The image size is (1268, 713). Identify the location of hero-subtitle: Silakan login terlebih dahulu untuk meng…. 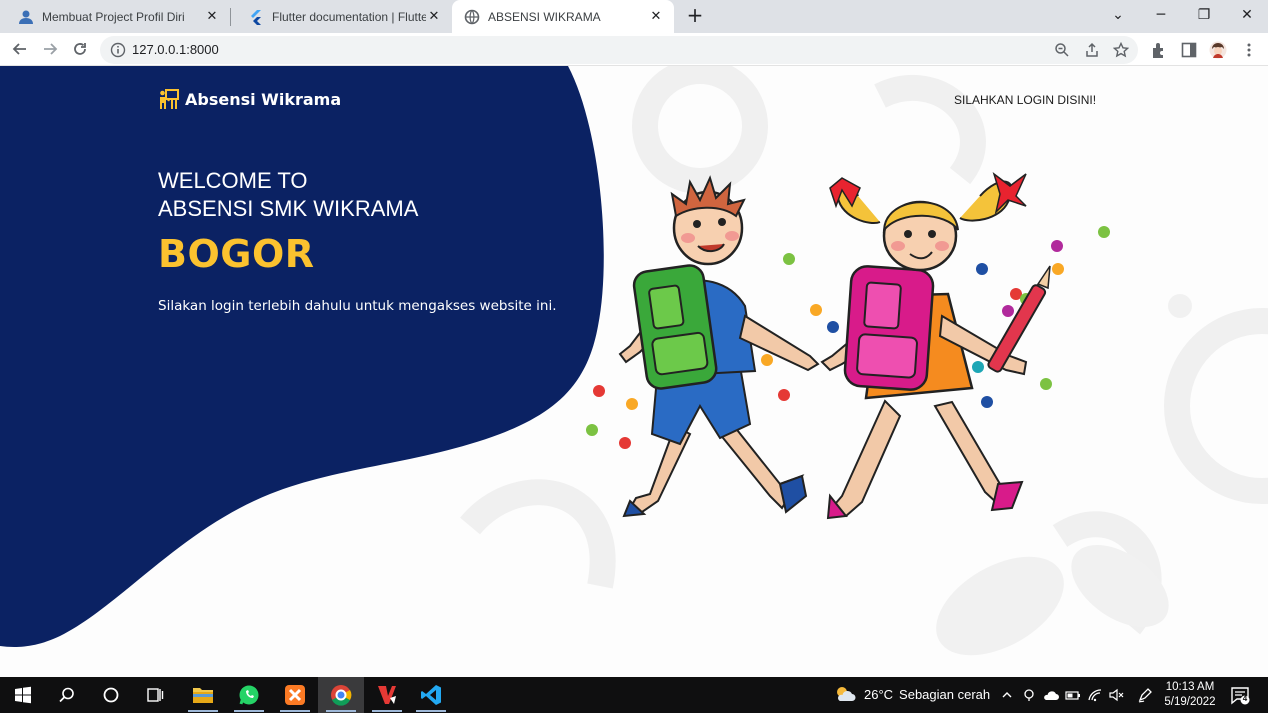
(357, 306).